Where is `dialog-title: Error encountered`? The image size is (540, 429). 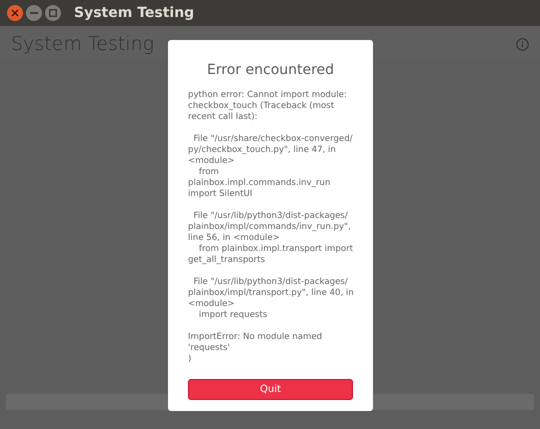
dialog-title: Error encountered is located at coordinates (271, 70).